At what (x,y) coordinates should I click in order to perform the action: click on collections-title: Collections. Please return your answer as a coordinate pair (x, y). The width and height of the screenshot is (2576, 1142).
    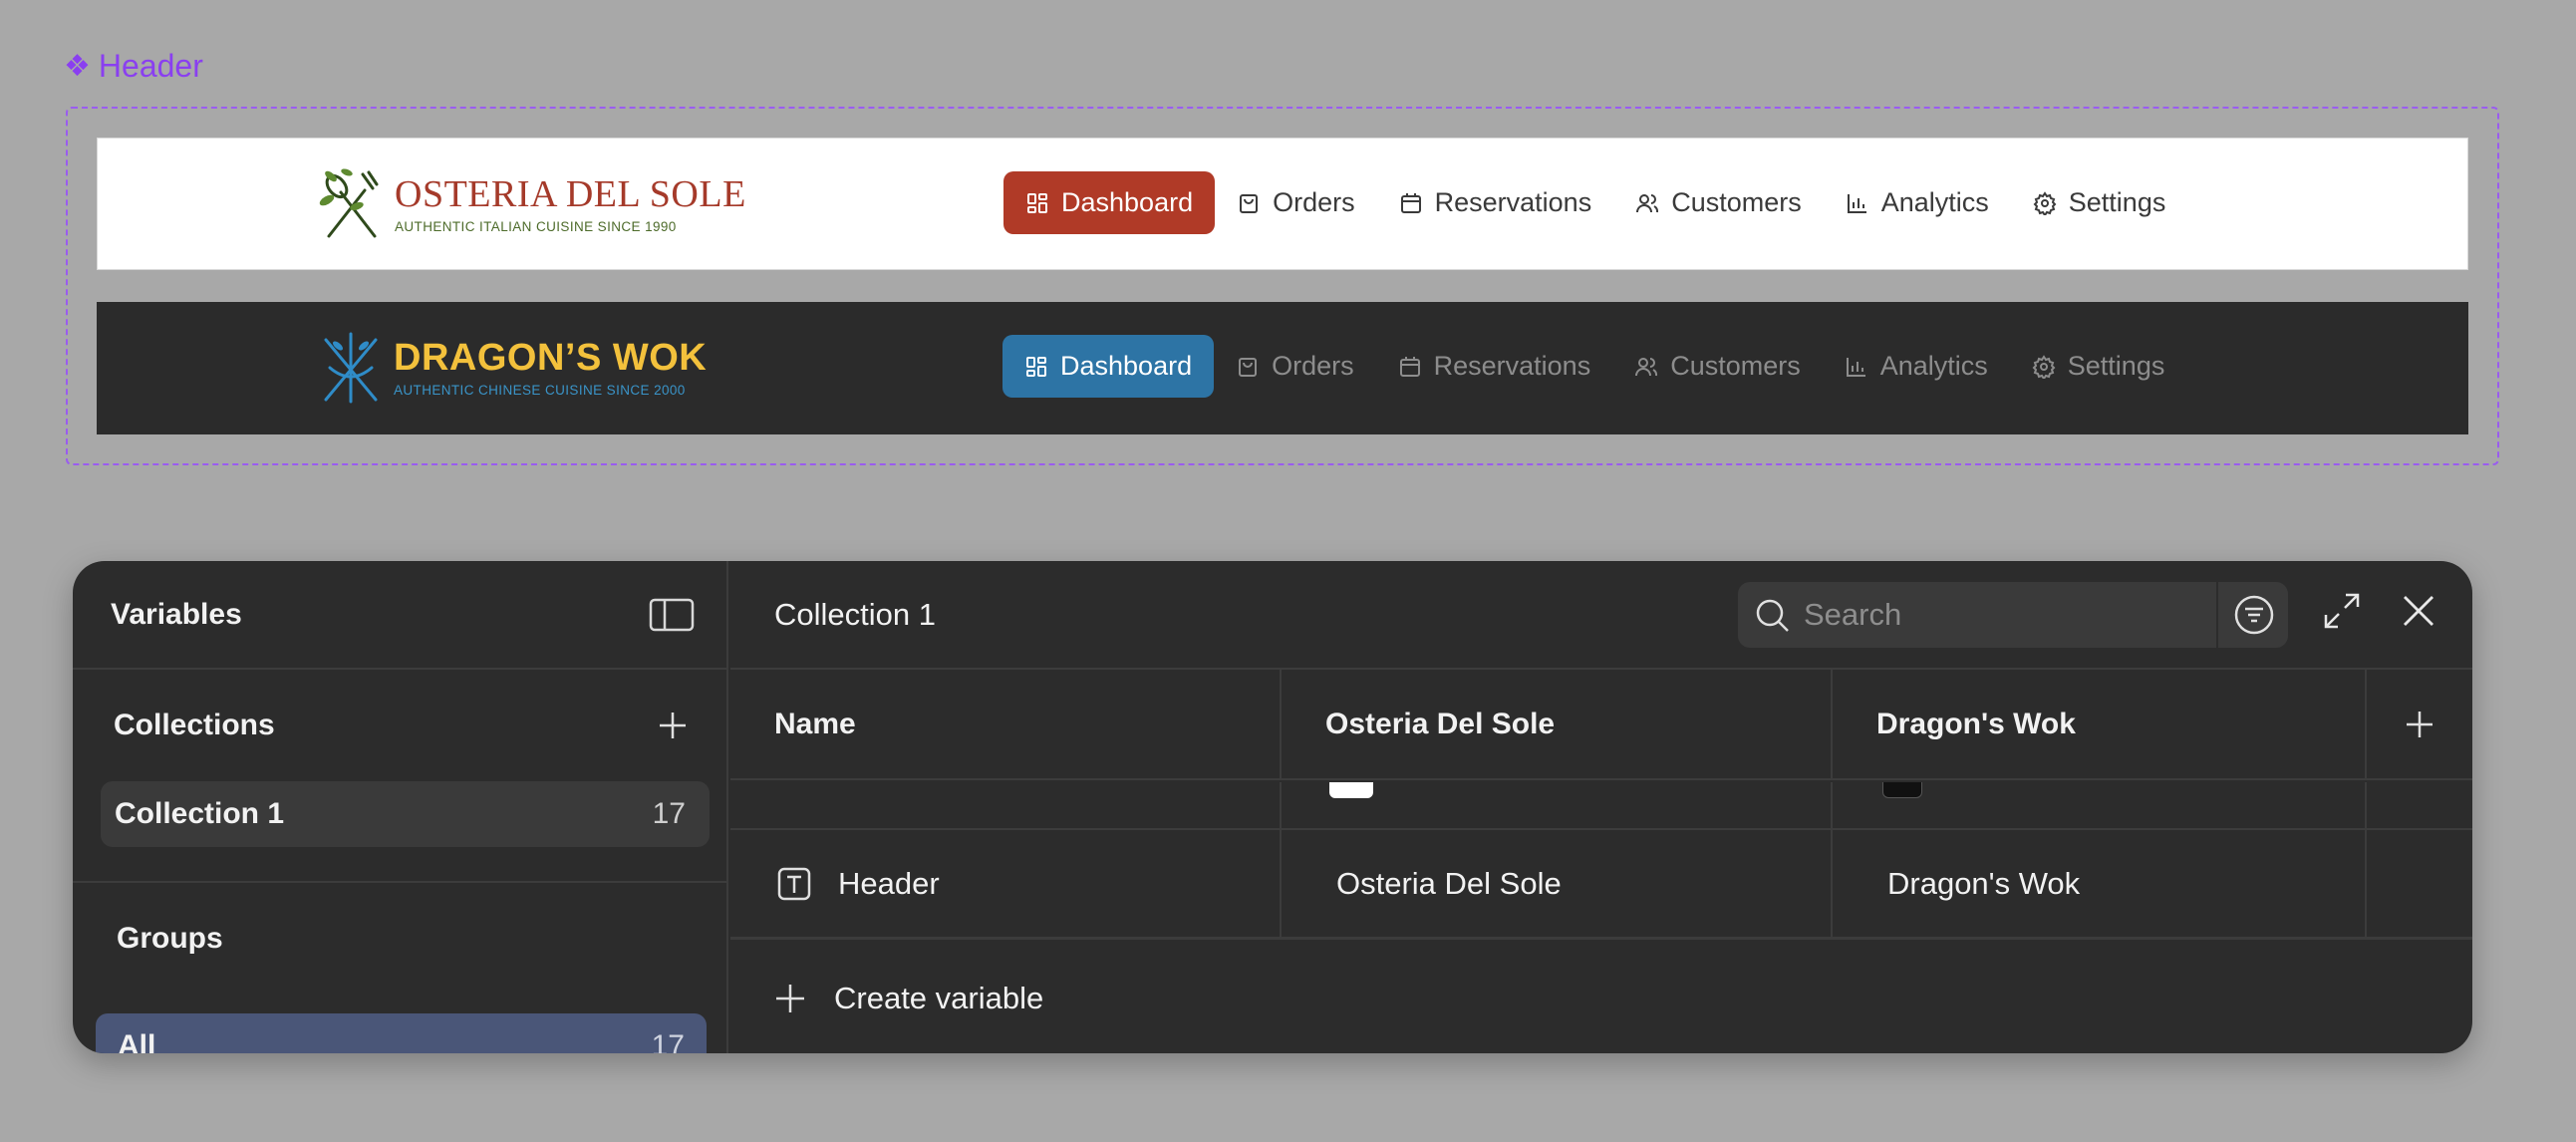
    Looking at the image, I should click on (194, 725).